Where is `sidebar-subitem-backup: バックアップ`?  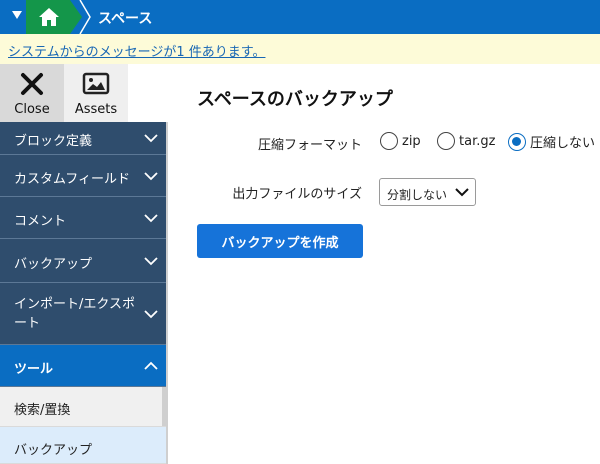 sidebar-subitem-backup: バックアップ is located at coordinates (83, 445).